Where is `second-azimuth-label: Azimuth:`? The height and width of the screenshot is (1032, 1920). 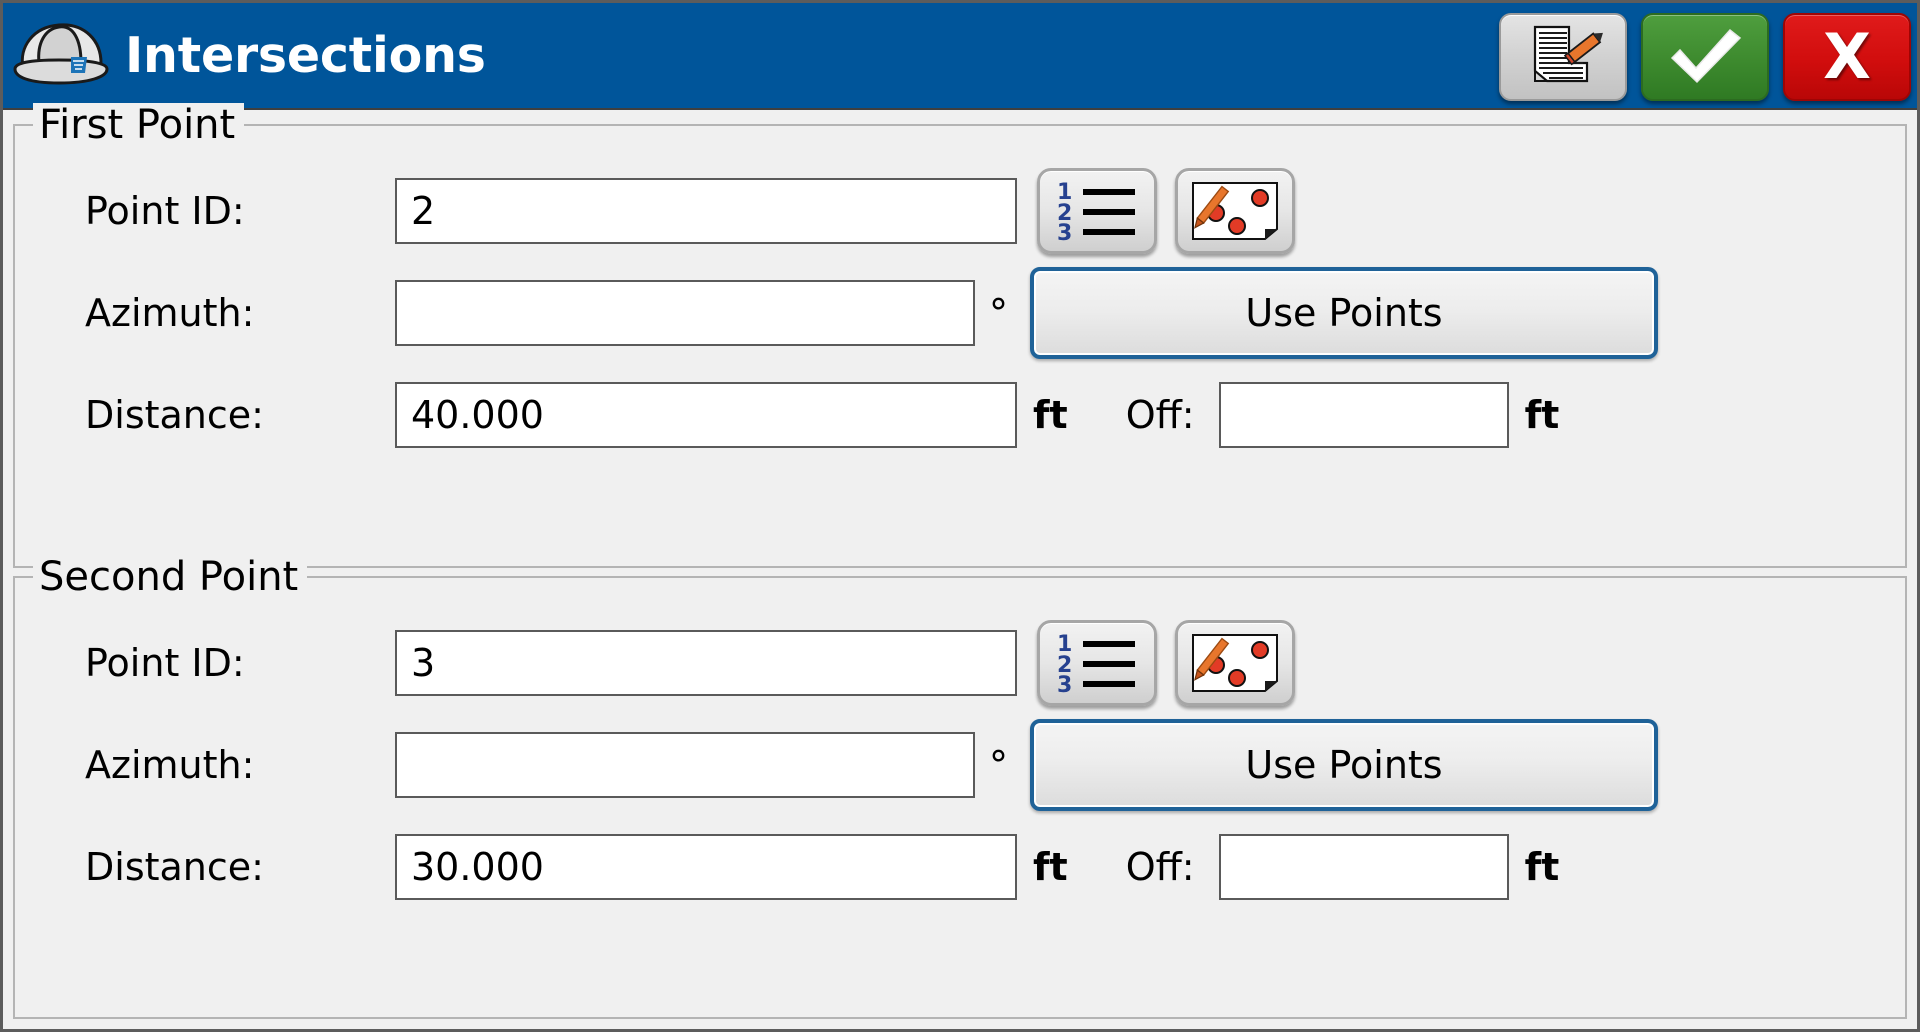
second-azimuth-label: Azimuth: is located at coordinates (170, 764).